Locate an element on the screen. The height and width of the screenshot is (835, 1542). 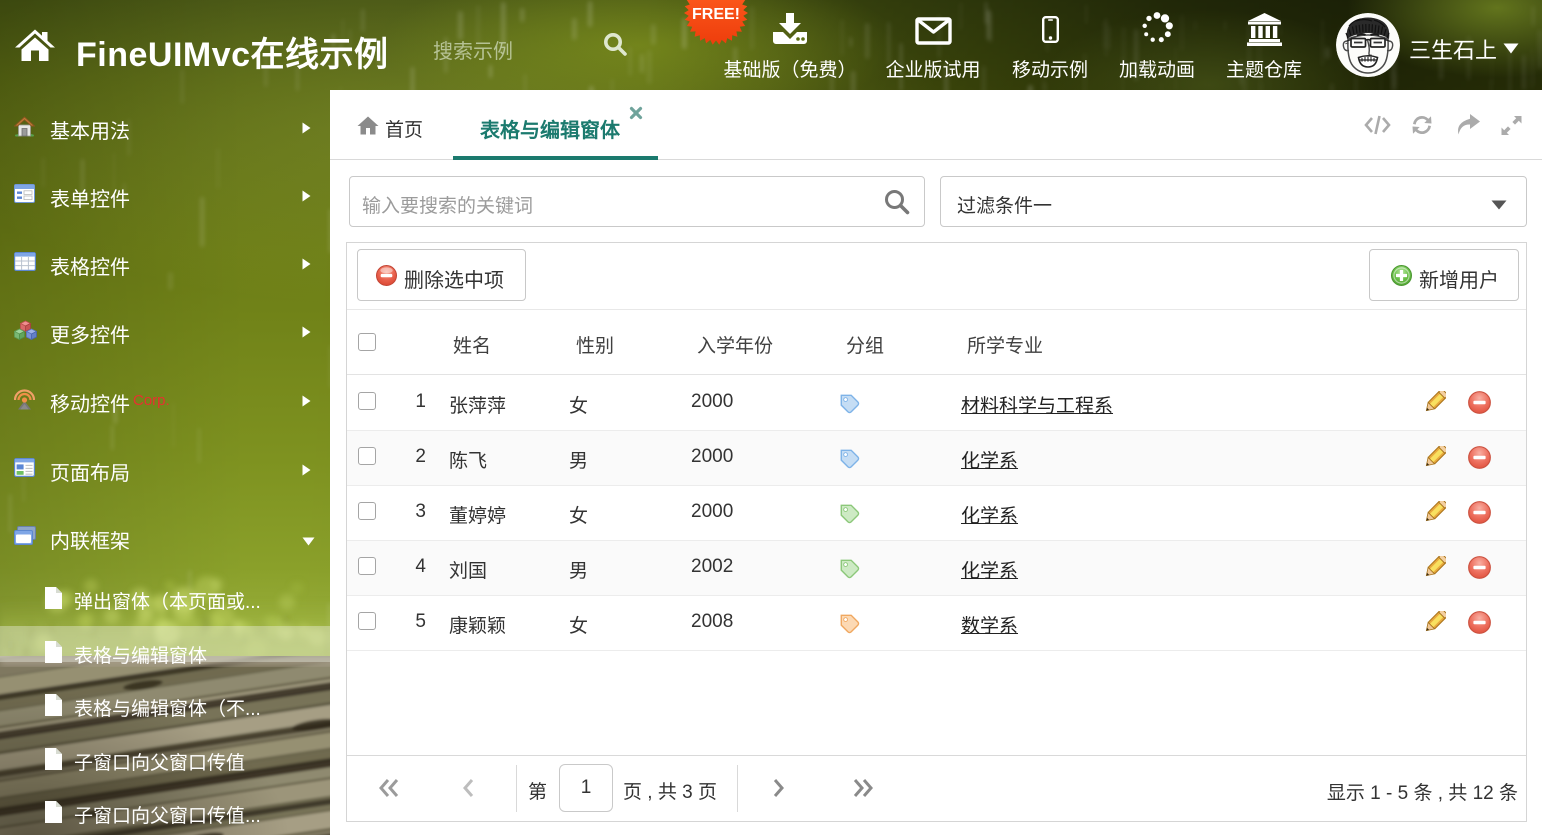
svg-text: FREE! is located at coordinates (716, 14).